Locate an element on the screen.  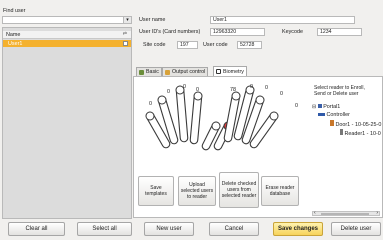
biometry-icon is located at coordinates (218, 71).